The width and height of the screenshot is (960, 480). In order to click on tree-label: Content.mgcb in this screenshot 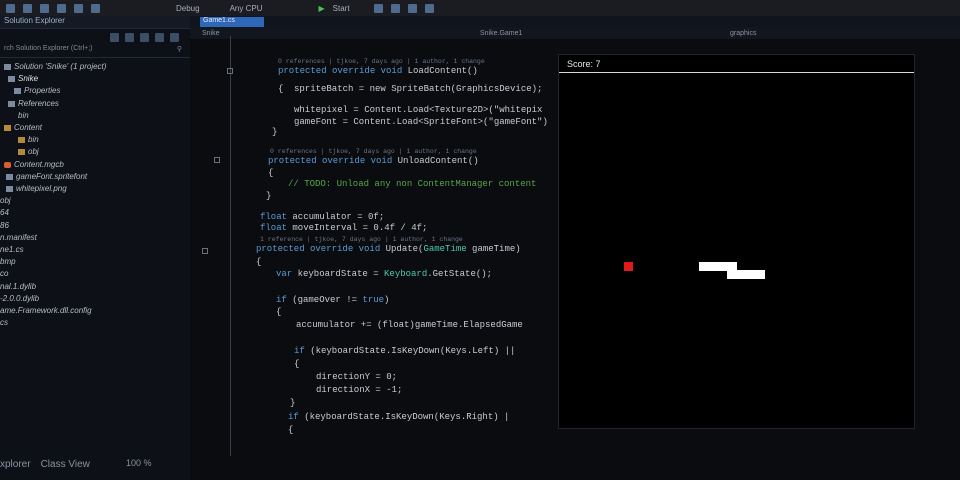, I will do `click(39, 164)`.